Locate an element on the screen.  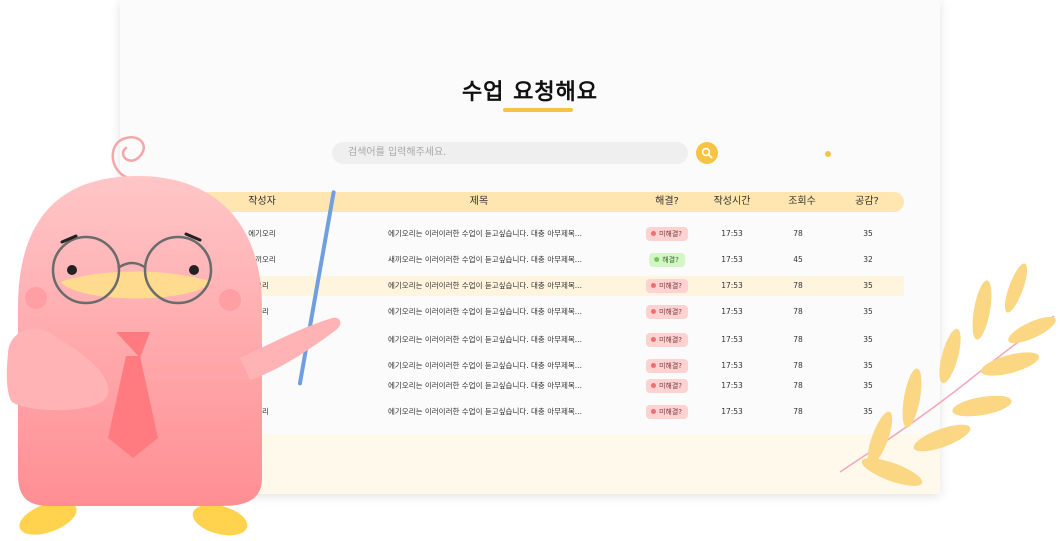
column-header-views: 조회수 is located at coordinates (802, 202).